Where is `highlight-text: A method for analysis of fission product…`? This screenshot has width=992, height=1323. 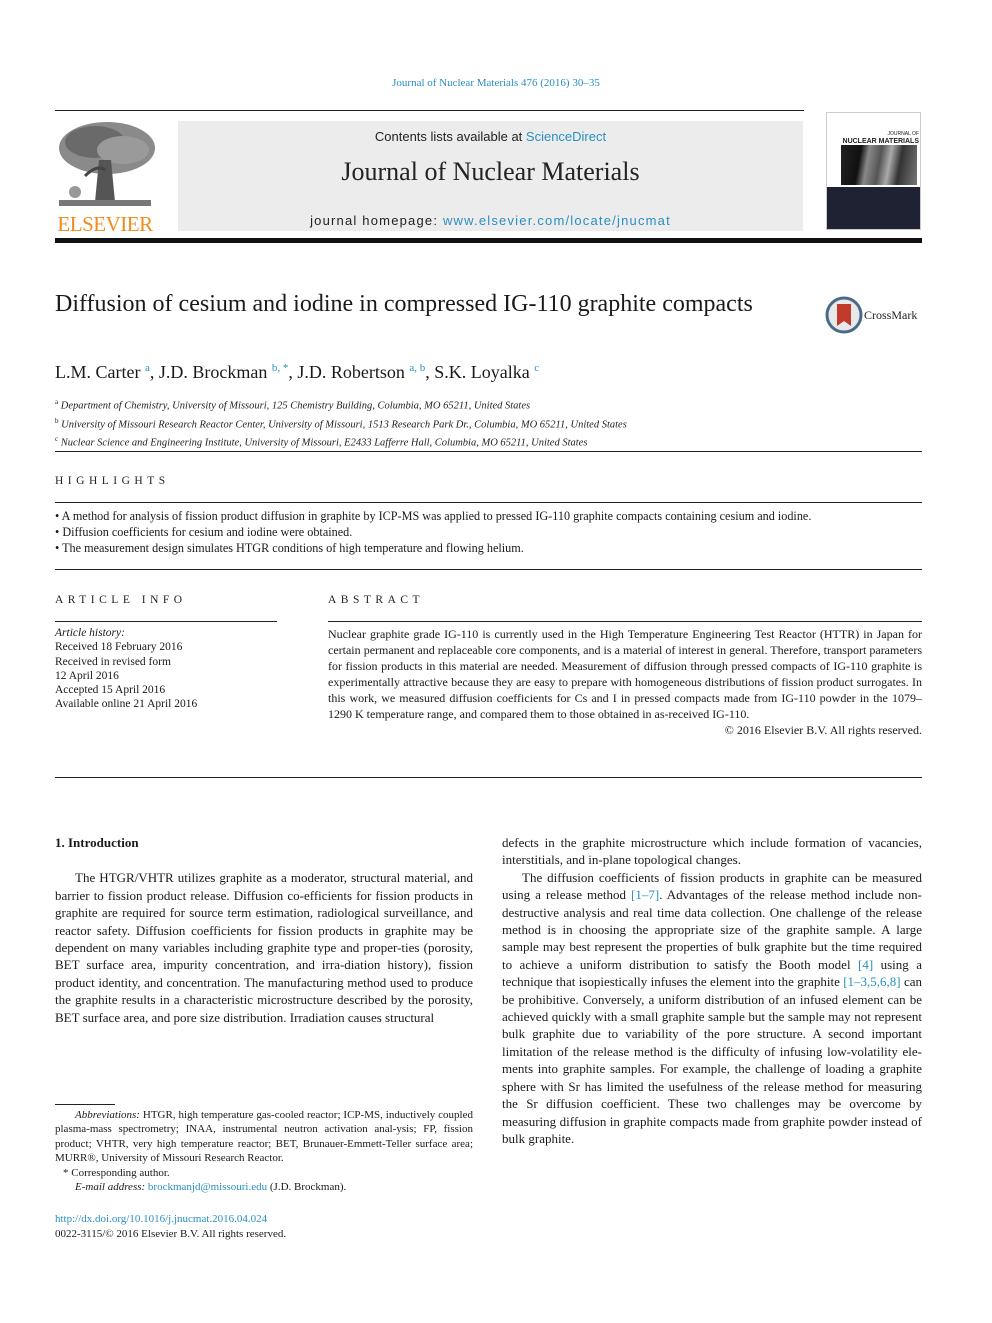
highlight-text: A method for analysis of fission product… is located at coordinates (436, 516).